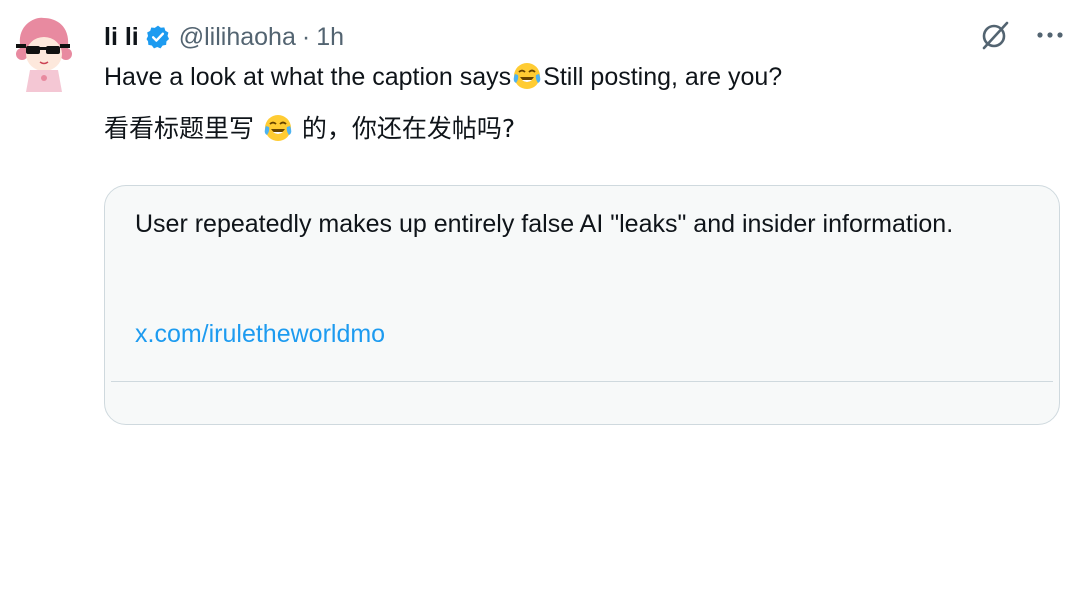 The height and width of the screenshot is (592, 1080). Describe the element at coordinates (330, 37) in the screenshot. I see `post-timestamp: 1h` at that location.